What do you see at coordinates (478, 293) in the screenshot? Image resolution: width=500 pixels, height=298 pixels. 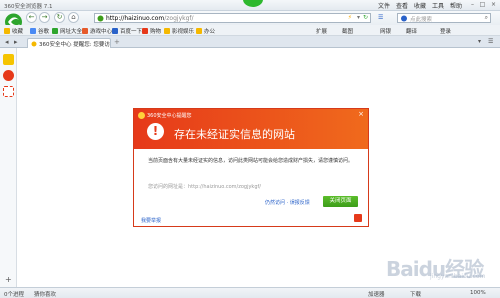 I see `zoom-level: 100%` at bounding box center [478, 293].